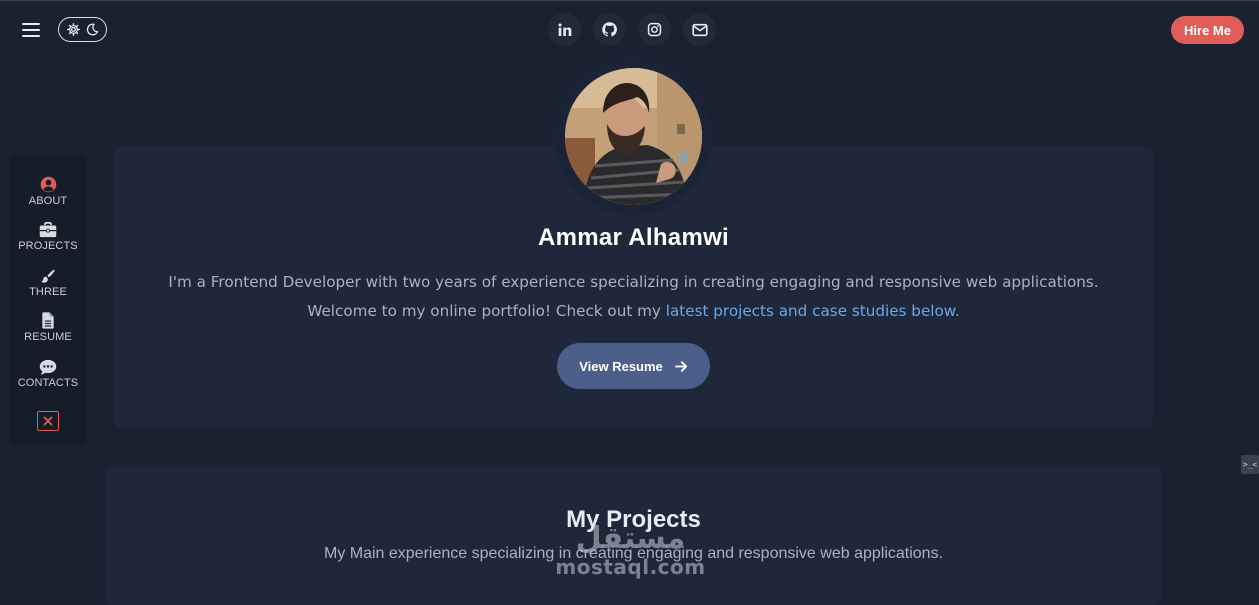 The height and width of the screenshot is (605, 1259). I want to click on sidebar-item-resume: RESUME, so click(48, 327).